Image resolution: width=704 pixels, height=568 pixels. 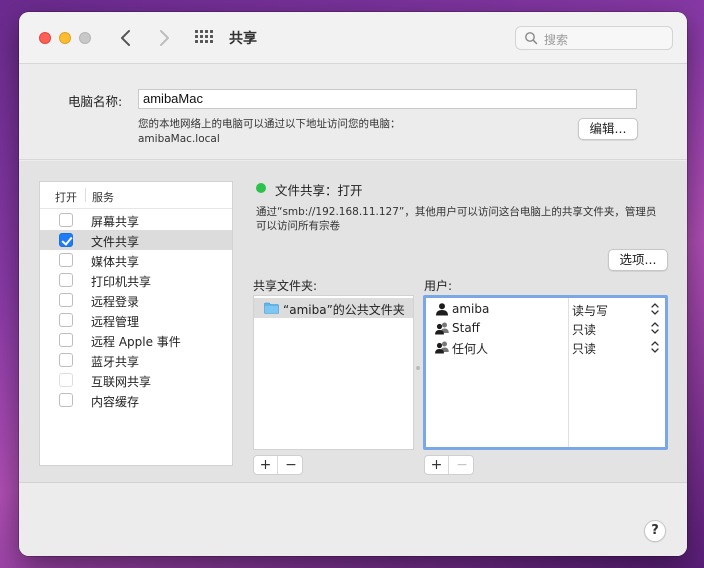 I want to click on shared-folder-row: “amiba”的公共文件夹, so click(x=333, y=308).